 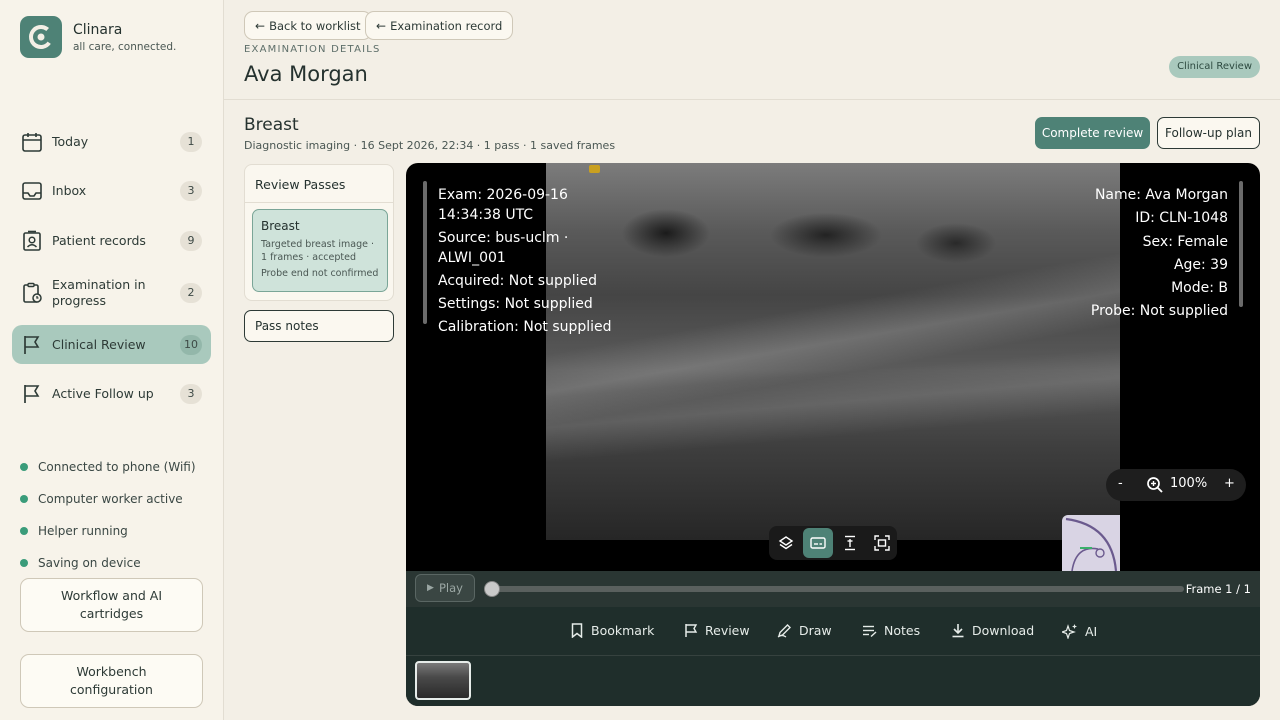 What do you see at coordinates (98, 37) in the screenshot?
I see `brand: Clinara all care, connected.` at bounding box center [98, 37].